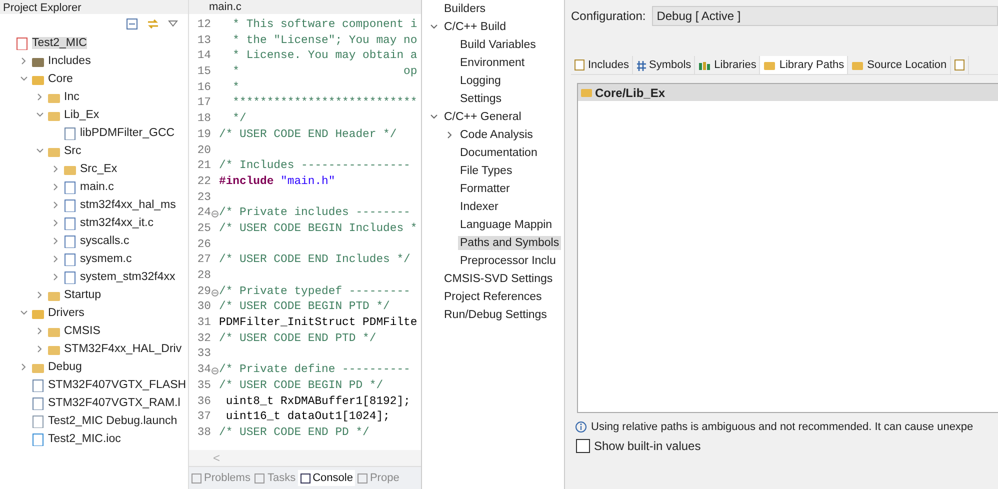  Describe the element at coordinates (70, 133) in the screenshot. I see `file-icon` at that location.